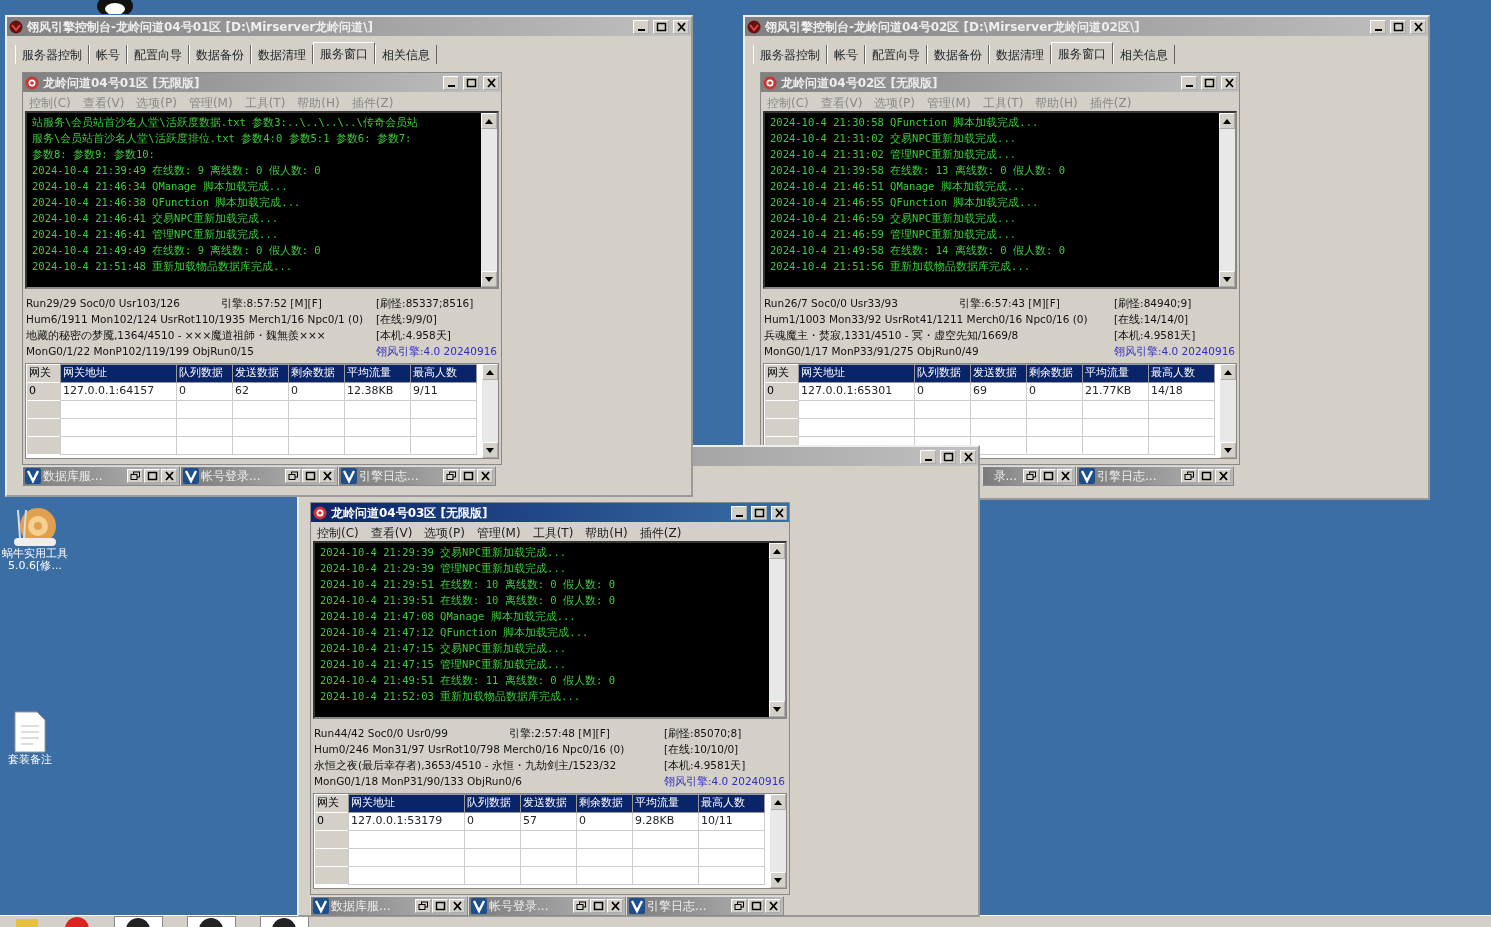  Describe the element at coordinates (338, 531) in the screenshot. I see `menu-item: 控制(C)` at that location.